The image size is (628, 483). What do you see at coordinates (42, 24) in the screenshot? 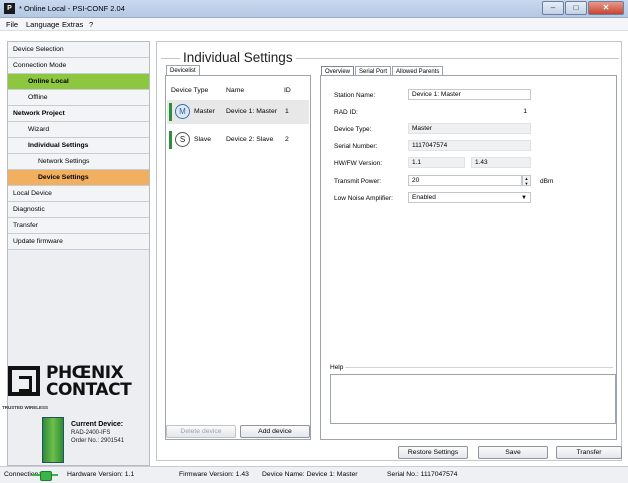
I see `menu-language: Language` at bounding box center [42, 24].